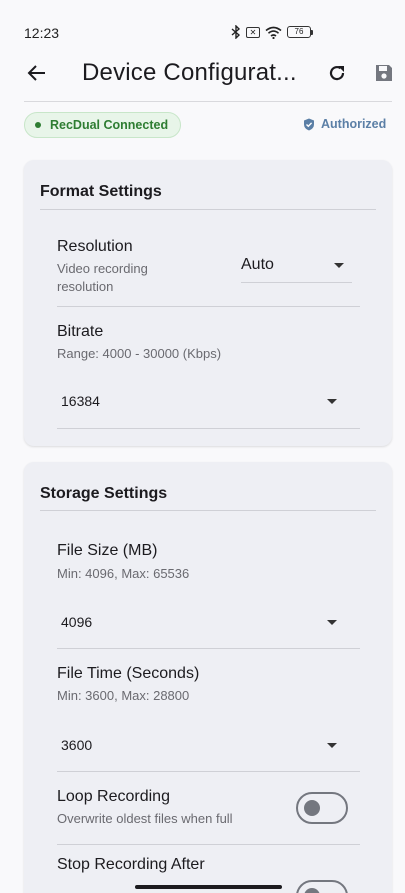 Image resolution: width=405 pixels, height=893 pixels. I want to click on authorized-label: Authorized, so click(354, 124).